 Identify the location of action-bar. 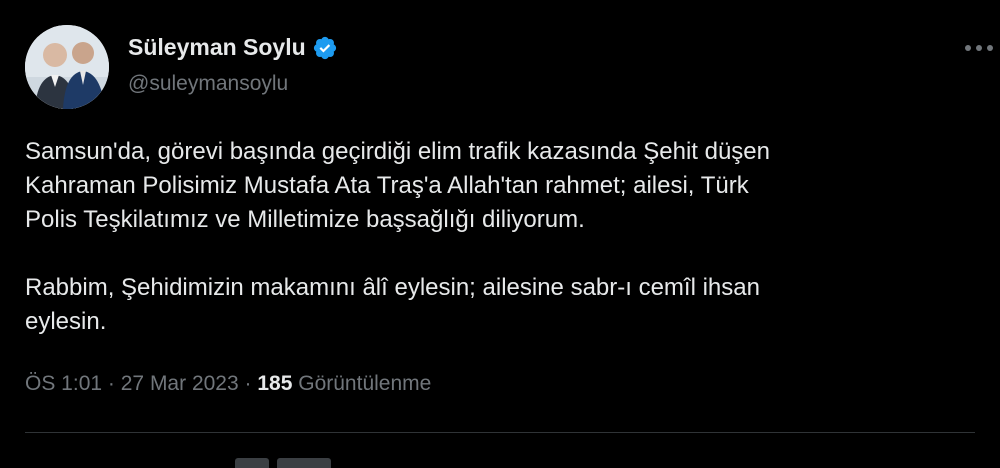
(500, 460).